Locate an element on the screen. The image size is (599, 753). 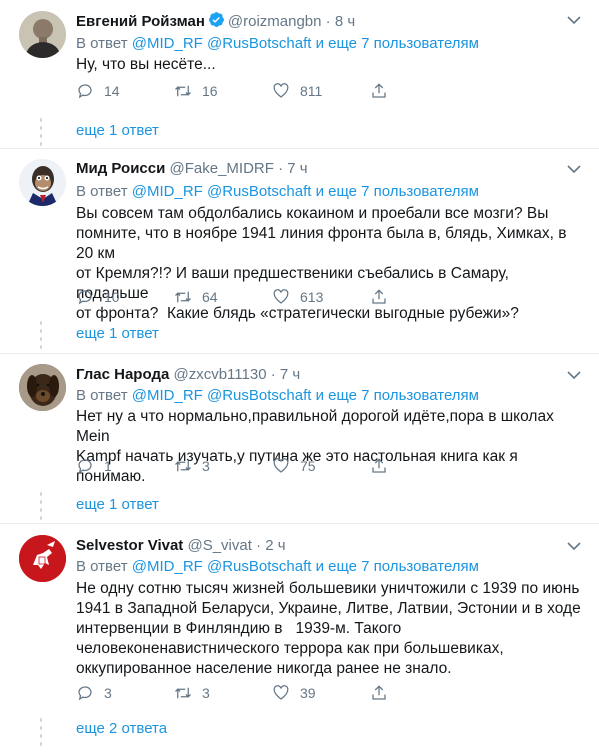
avatar-pahonia-icon is located at coordinates (42, 558).